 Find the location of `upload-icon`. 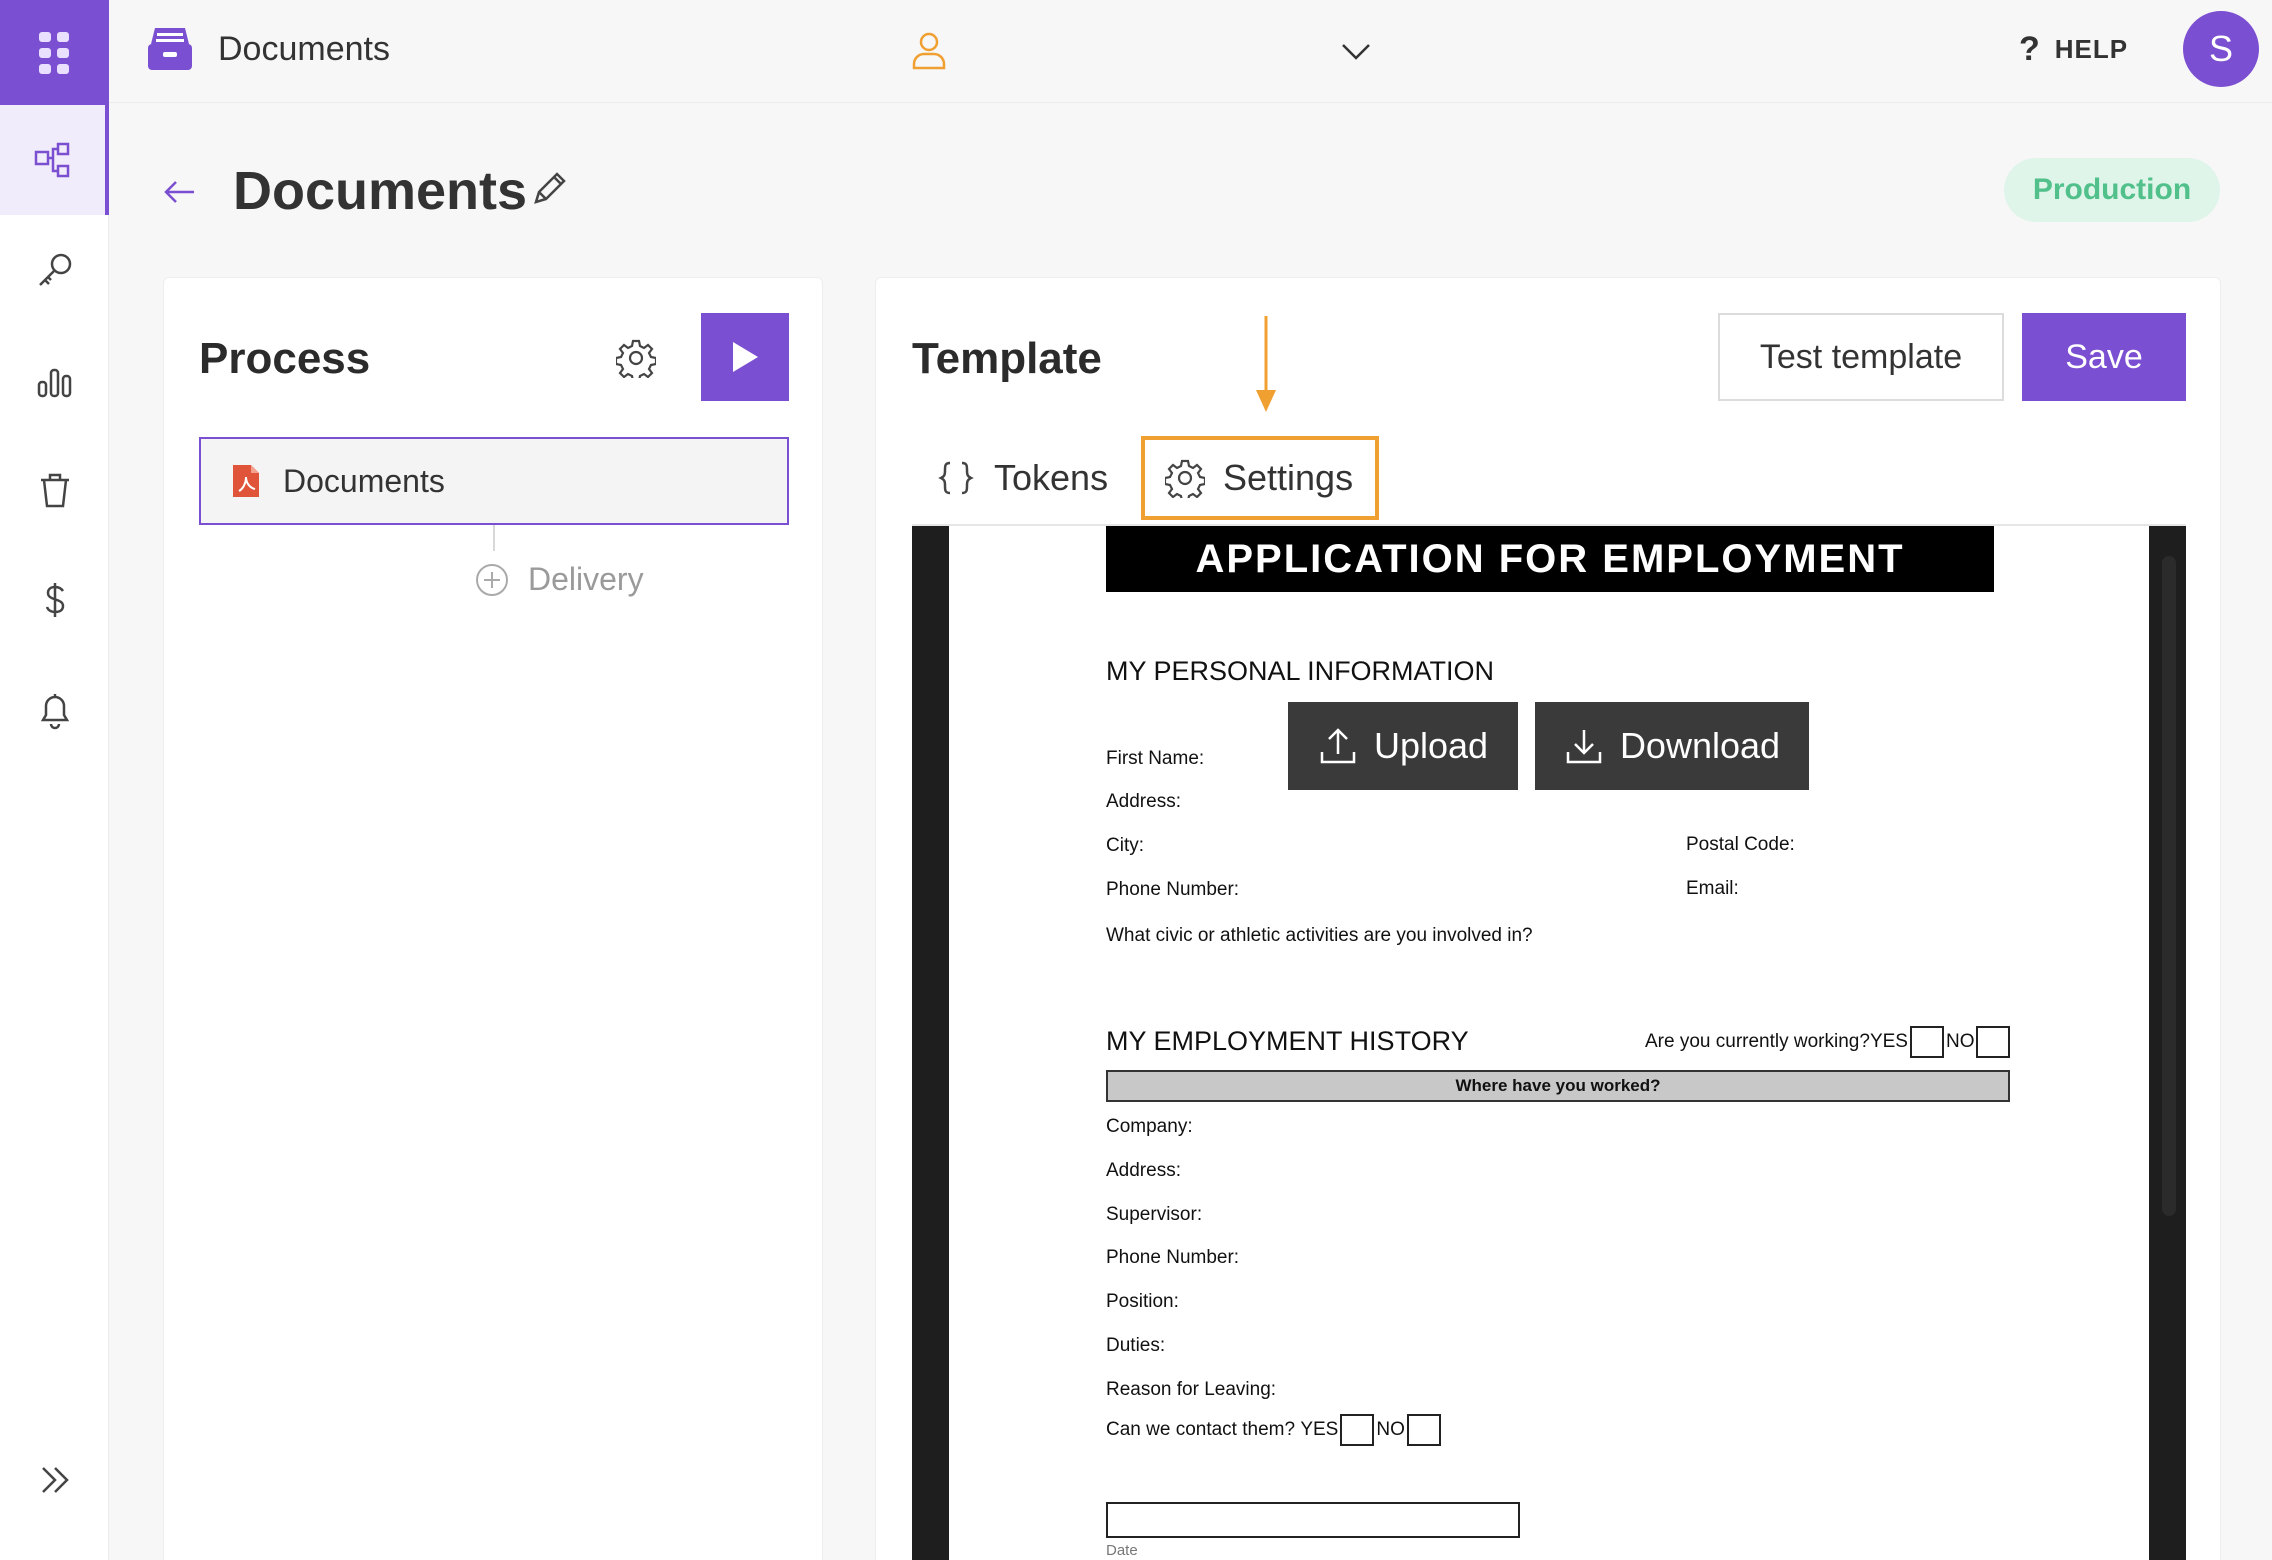

upload-icon is located at coordinates (1338, 746).